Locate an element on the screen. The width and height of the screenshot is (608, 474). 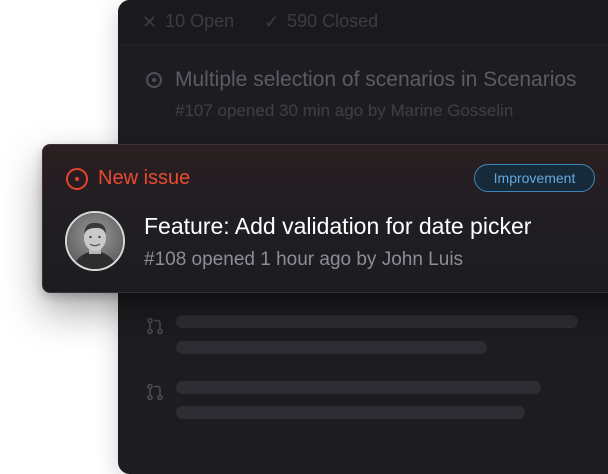
issues-filter-bar: ✕ 10 Open ✓ 590 Closed is located at coordinates (363, 22).